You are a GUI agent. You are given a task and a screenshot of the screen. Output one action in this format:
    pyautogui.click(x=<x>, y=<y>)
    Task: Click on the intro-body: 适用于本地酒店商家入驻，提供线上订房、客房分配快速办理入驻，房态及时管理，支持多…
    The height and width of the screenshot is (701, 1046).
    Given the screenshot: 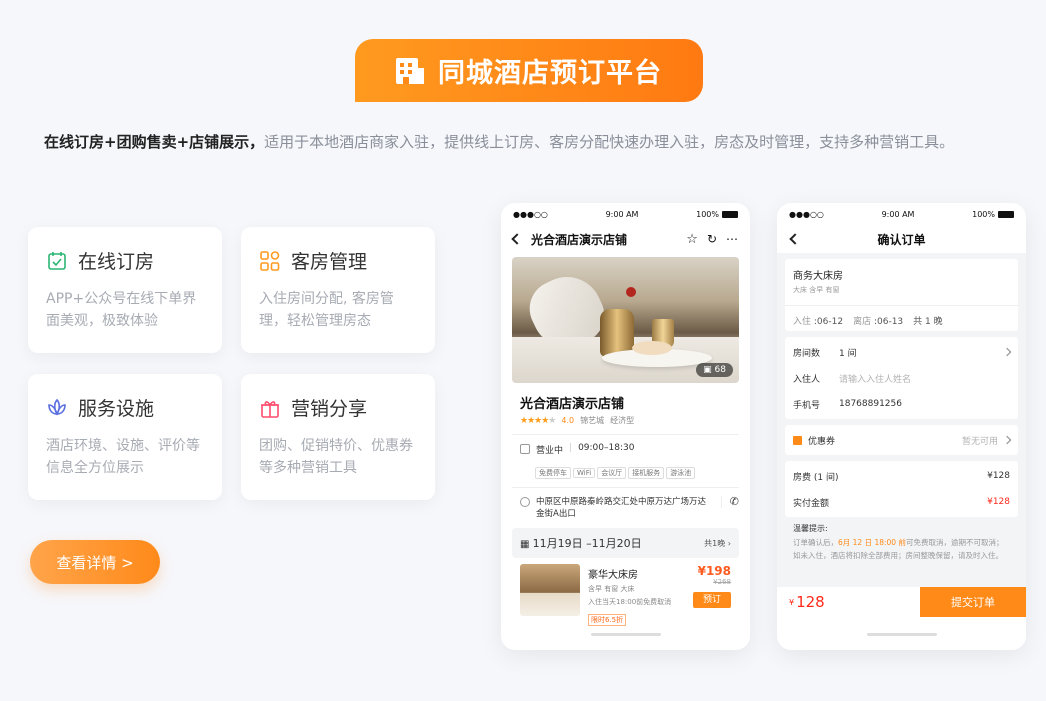 What is the action you would take?
    pyautogui.click(x=609, y=142)
    